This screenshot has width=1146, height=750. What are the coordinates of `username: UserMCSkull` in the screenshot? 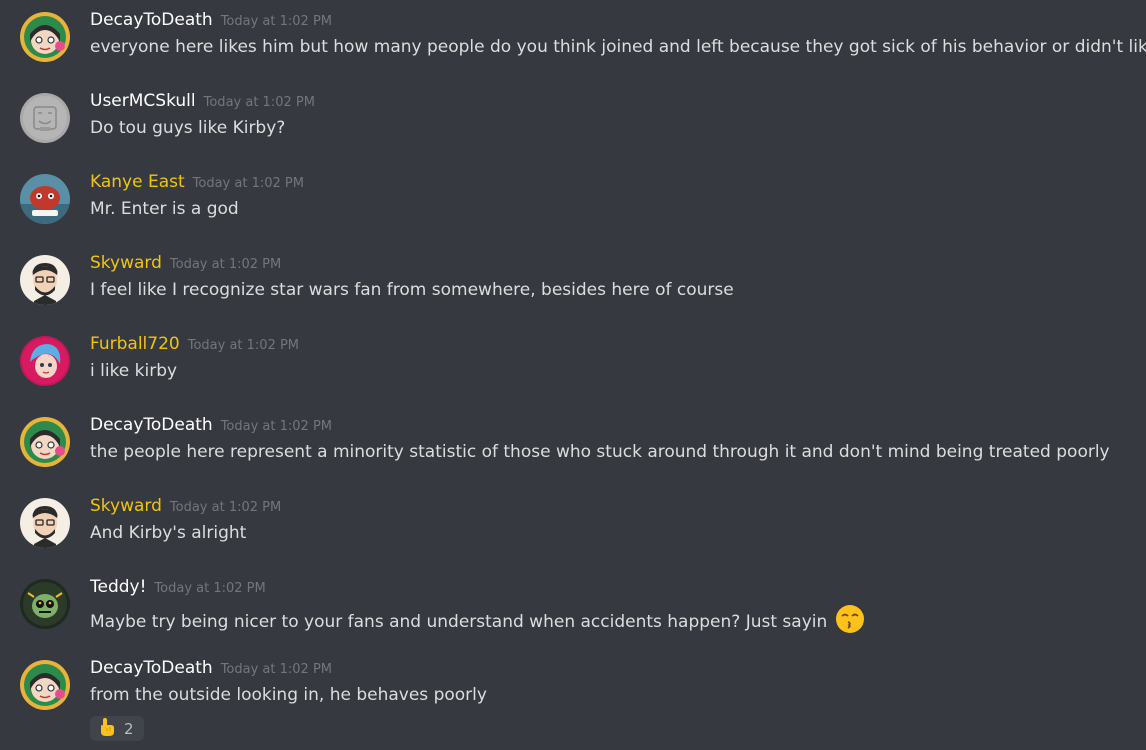 It's located at (143, 101).